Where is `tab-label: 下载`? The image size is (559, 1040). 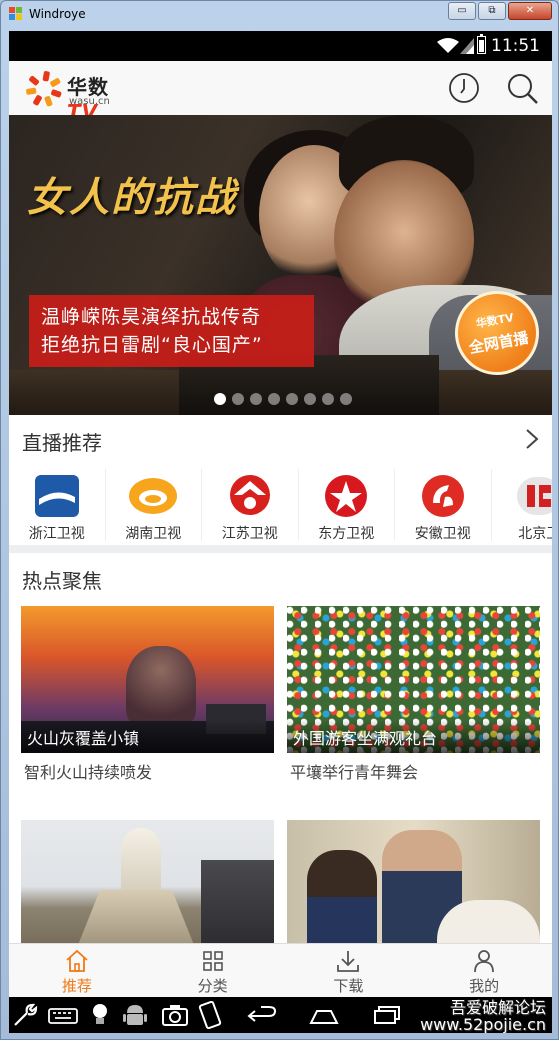
tab-label: 下载 is located at coordinates (348, 986).